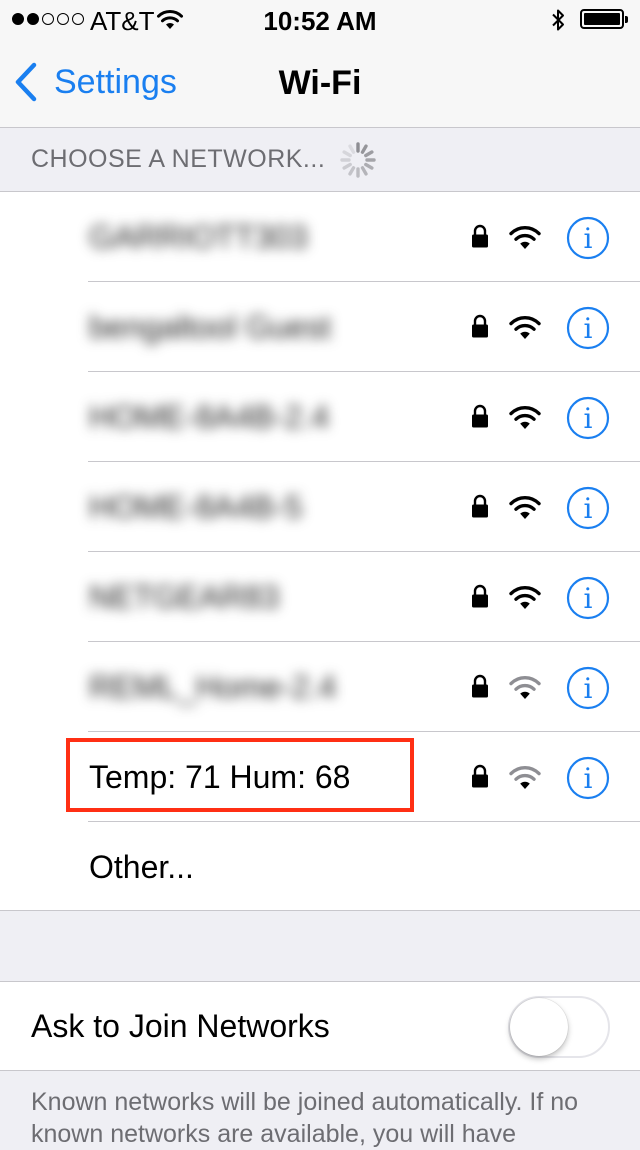 The width and height of the screenshot is (640, 1150). Describe the element at coordinates (539, 1027) in the screenshot. I see `toggle-knob` at that location.